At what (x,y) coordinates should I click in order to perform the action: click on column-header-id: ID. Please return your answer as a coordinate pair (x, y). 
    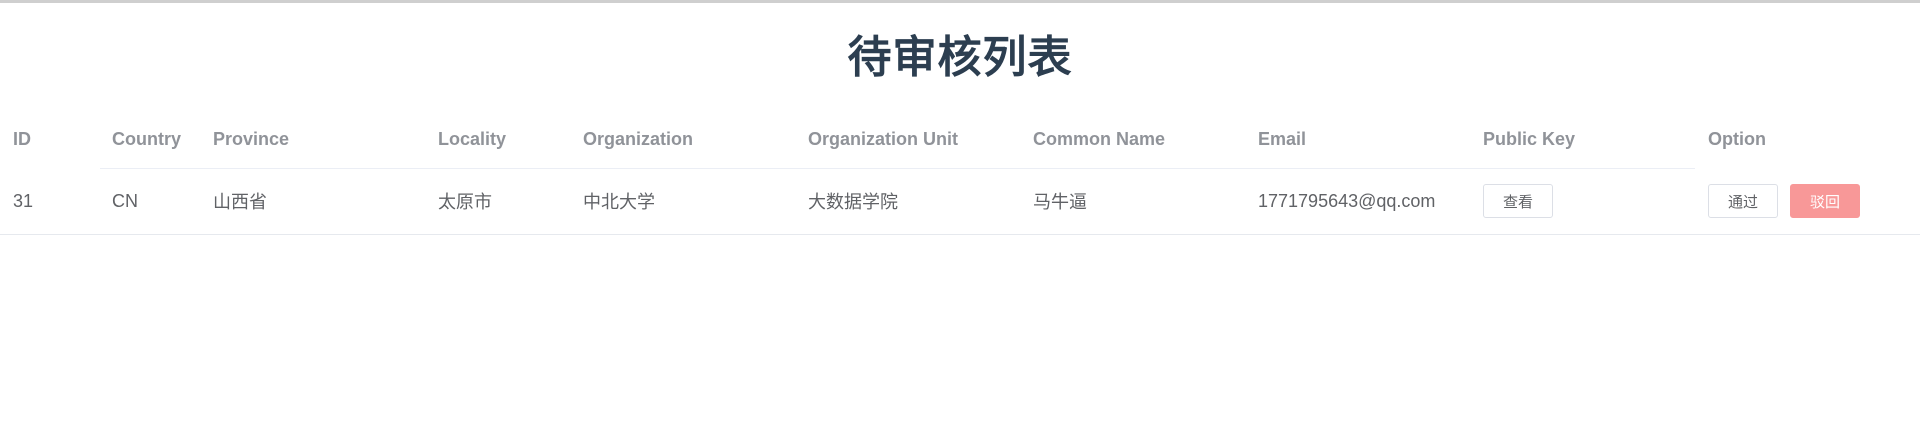
    Looking at the image, I should click on (22, 138).